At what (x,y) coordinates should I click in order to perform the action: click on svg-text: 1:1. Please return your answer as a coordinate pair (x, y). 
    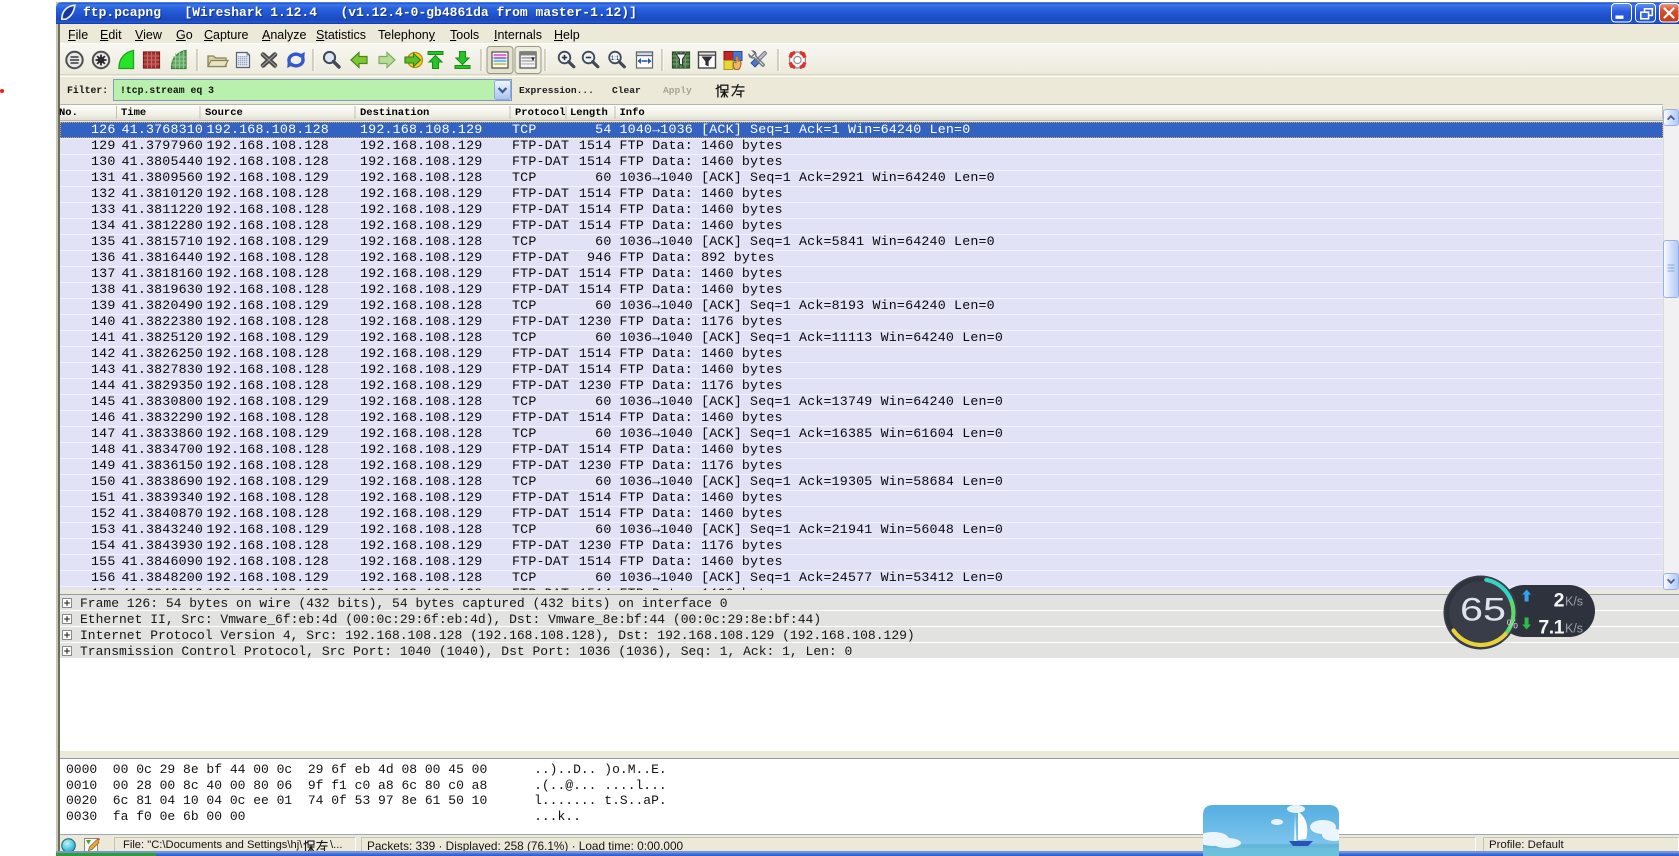
    Looking at the image, I should click on (615, 58).